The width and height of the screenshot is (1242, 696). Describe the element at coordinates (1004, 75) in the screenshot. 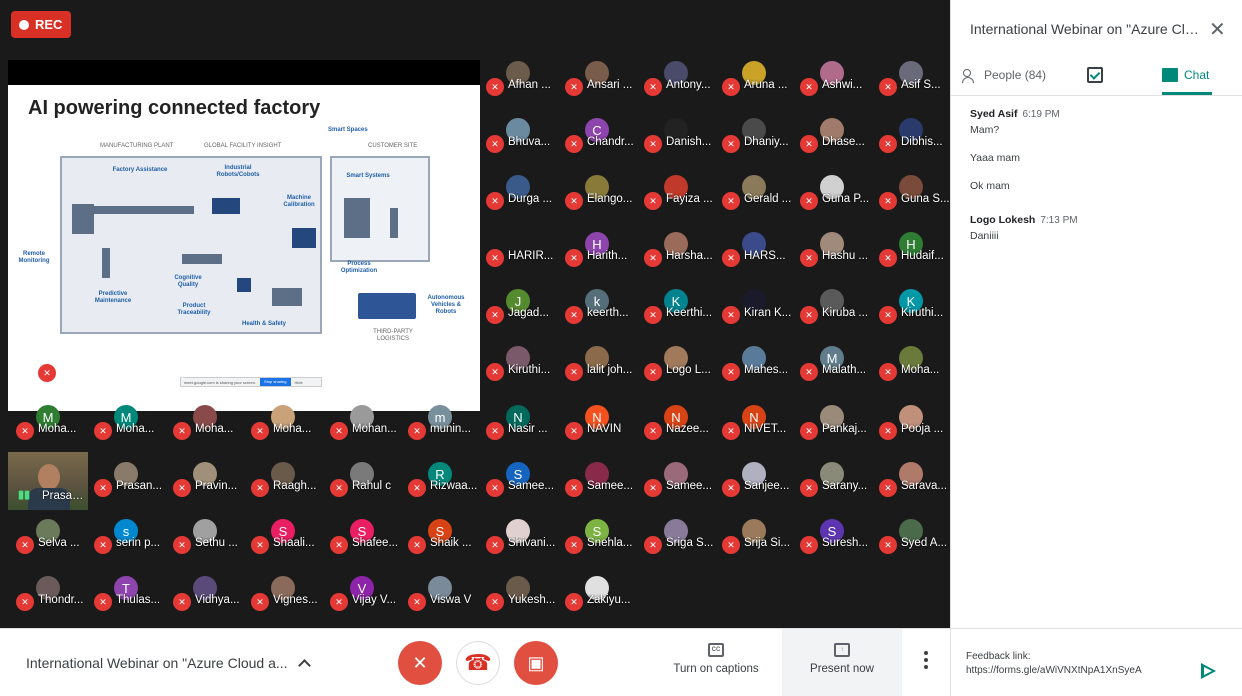

I see `tab-people: People (84)` at that location.